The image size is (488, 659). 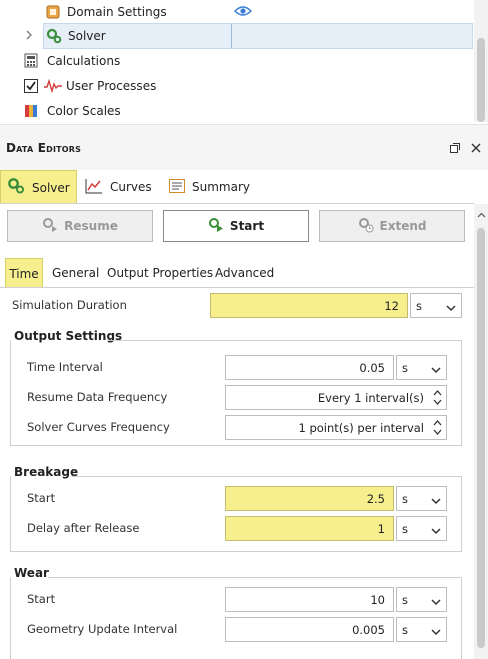 I want to click on editor-scrollbar, so click(x=481, y=431).